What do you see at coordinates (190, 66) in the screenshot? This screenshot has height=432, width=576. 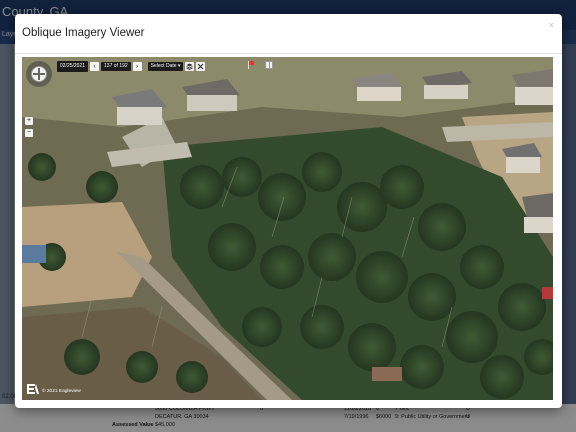 I see `layers-icon` at bounding box center [190, 66].